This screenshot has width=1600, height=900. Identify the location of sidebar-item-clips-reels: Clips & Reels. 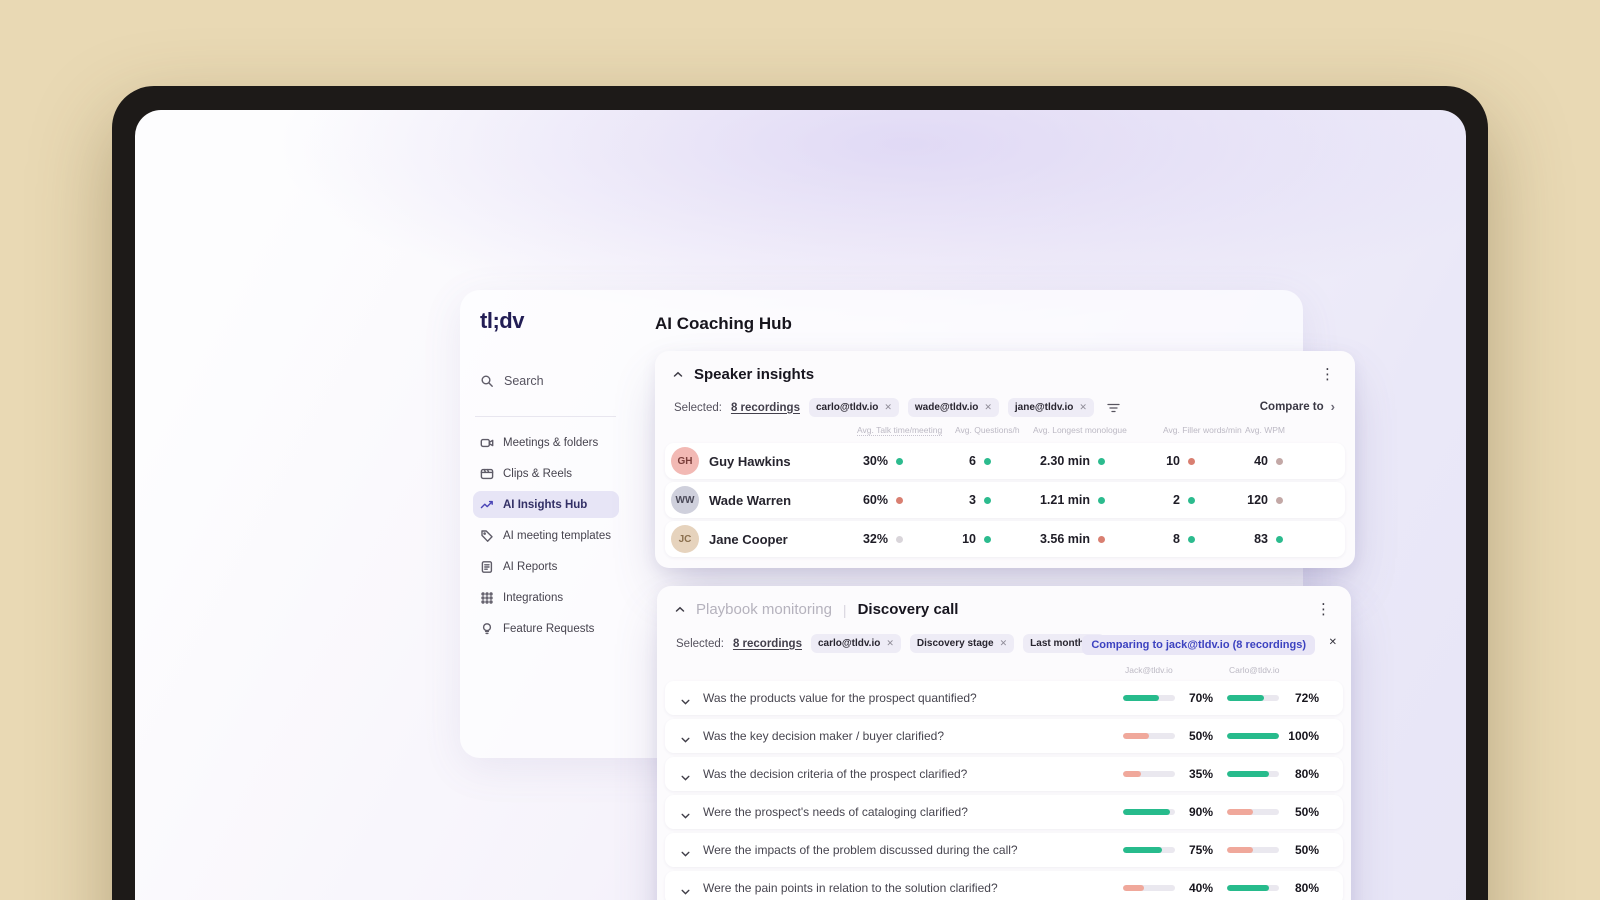
(546, 473).